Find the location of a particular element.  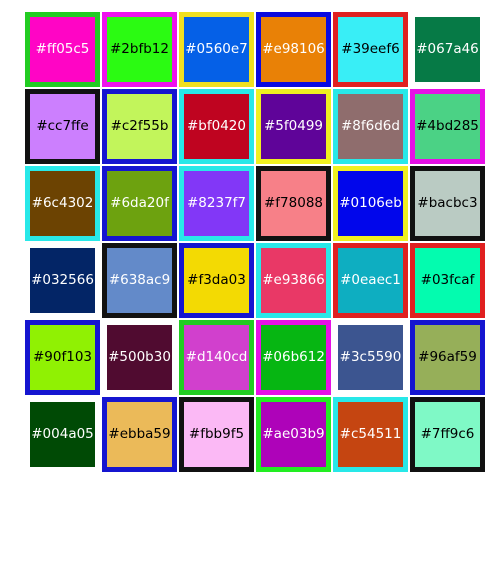

color-swatch: #638ac9 is located at coordinates (139, 280).